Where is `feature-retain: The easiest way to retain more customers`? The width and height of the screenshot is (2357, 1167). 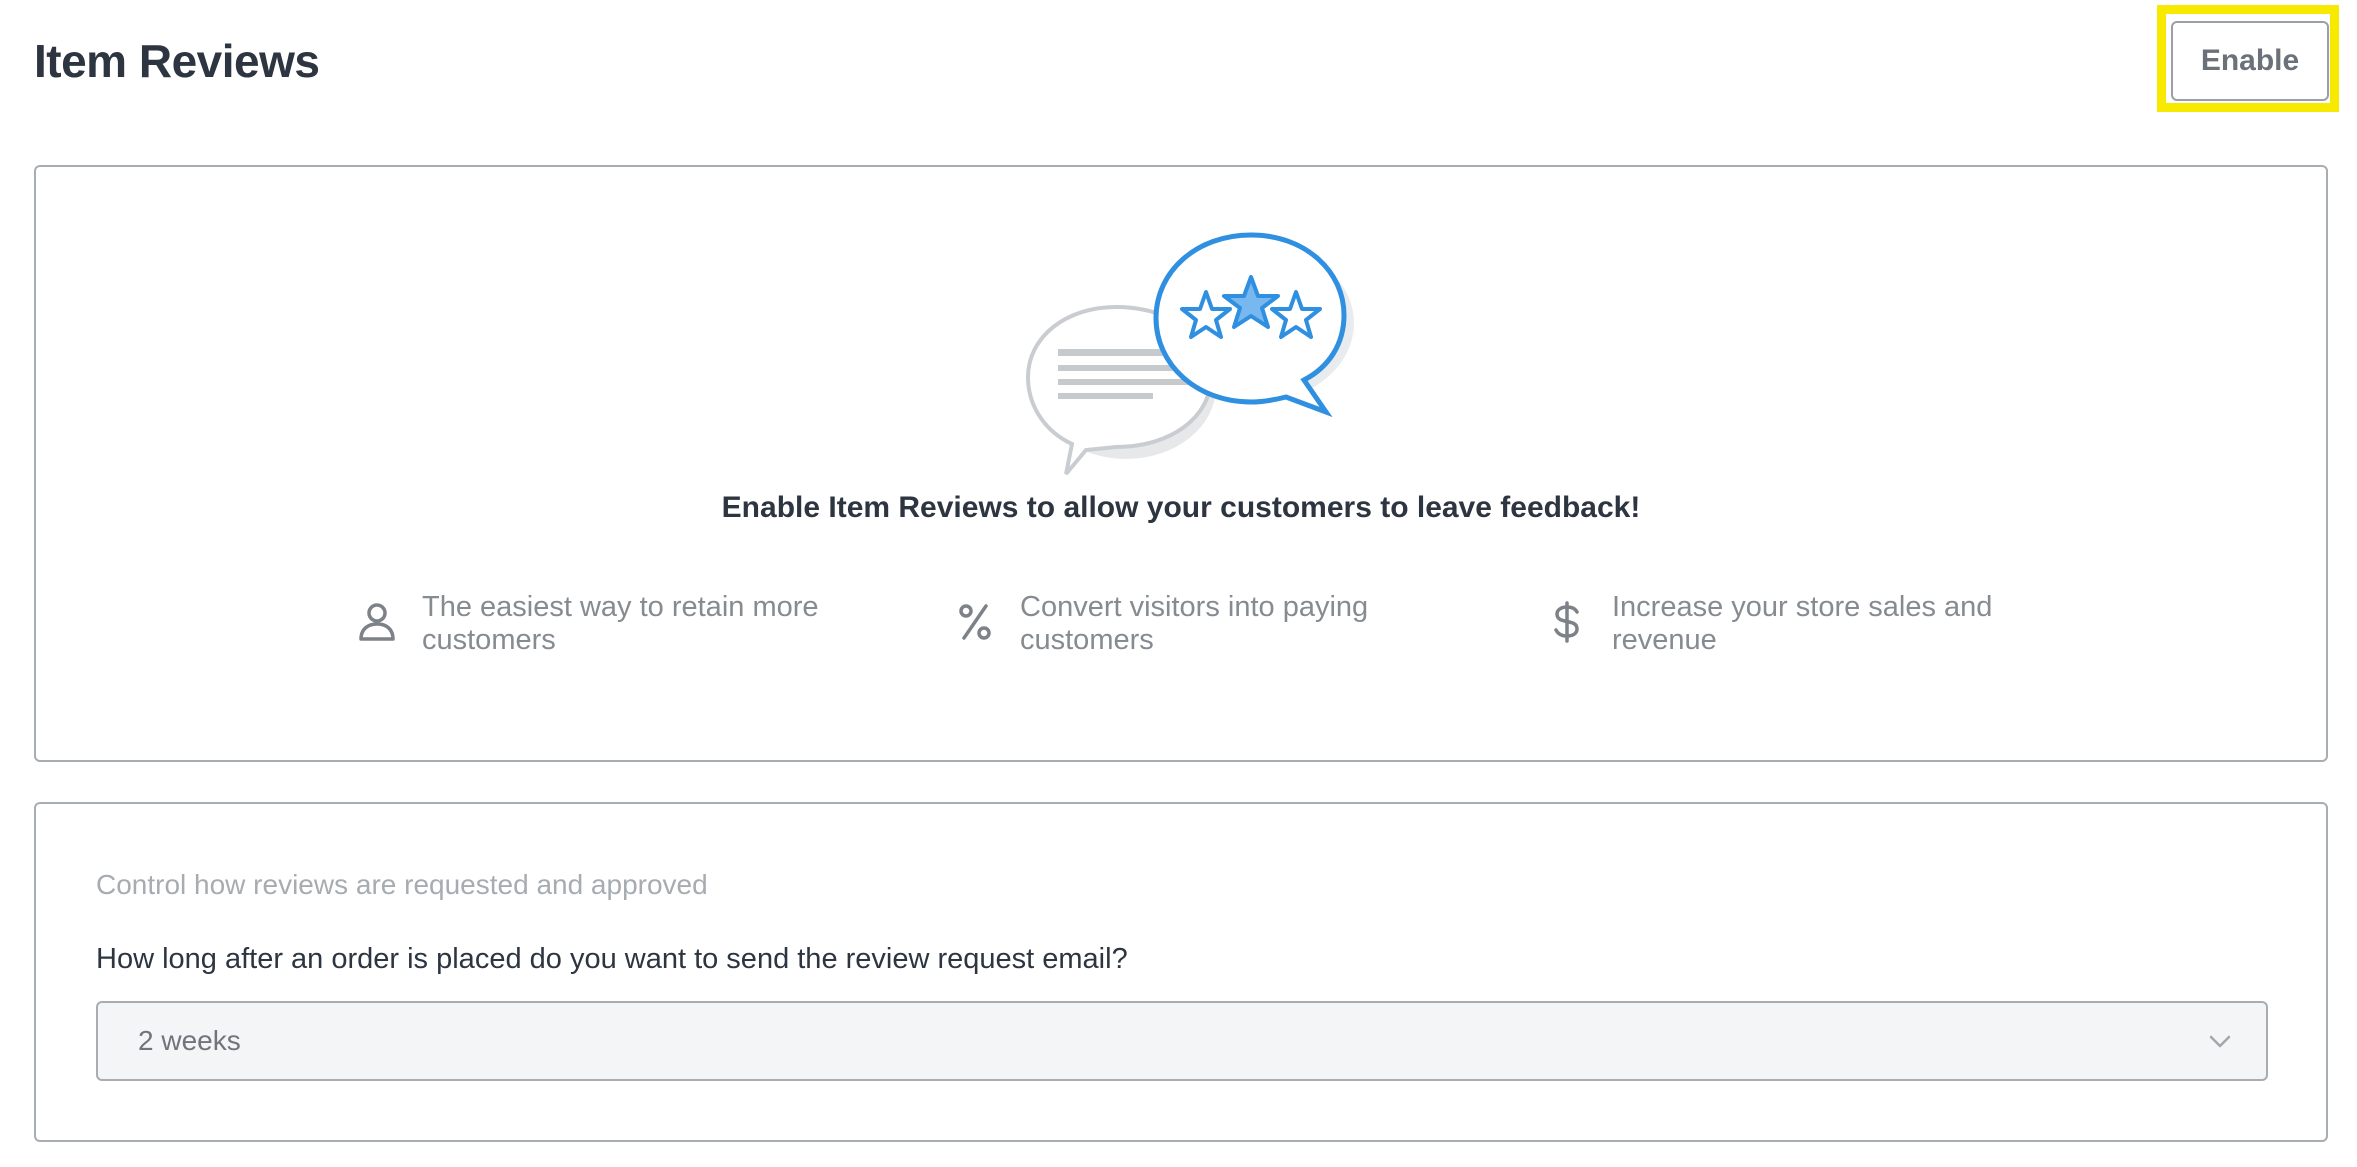 feature-retain: The easiest way to retain more customers is located at coordinates (599, 624).